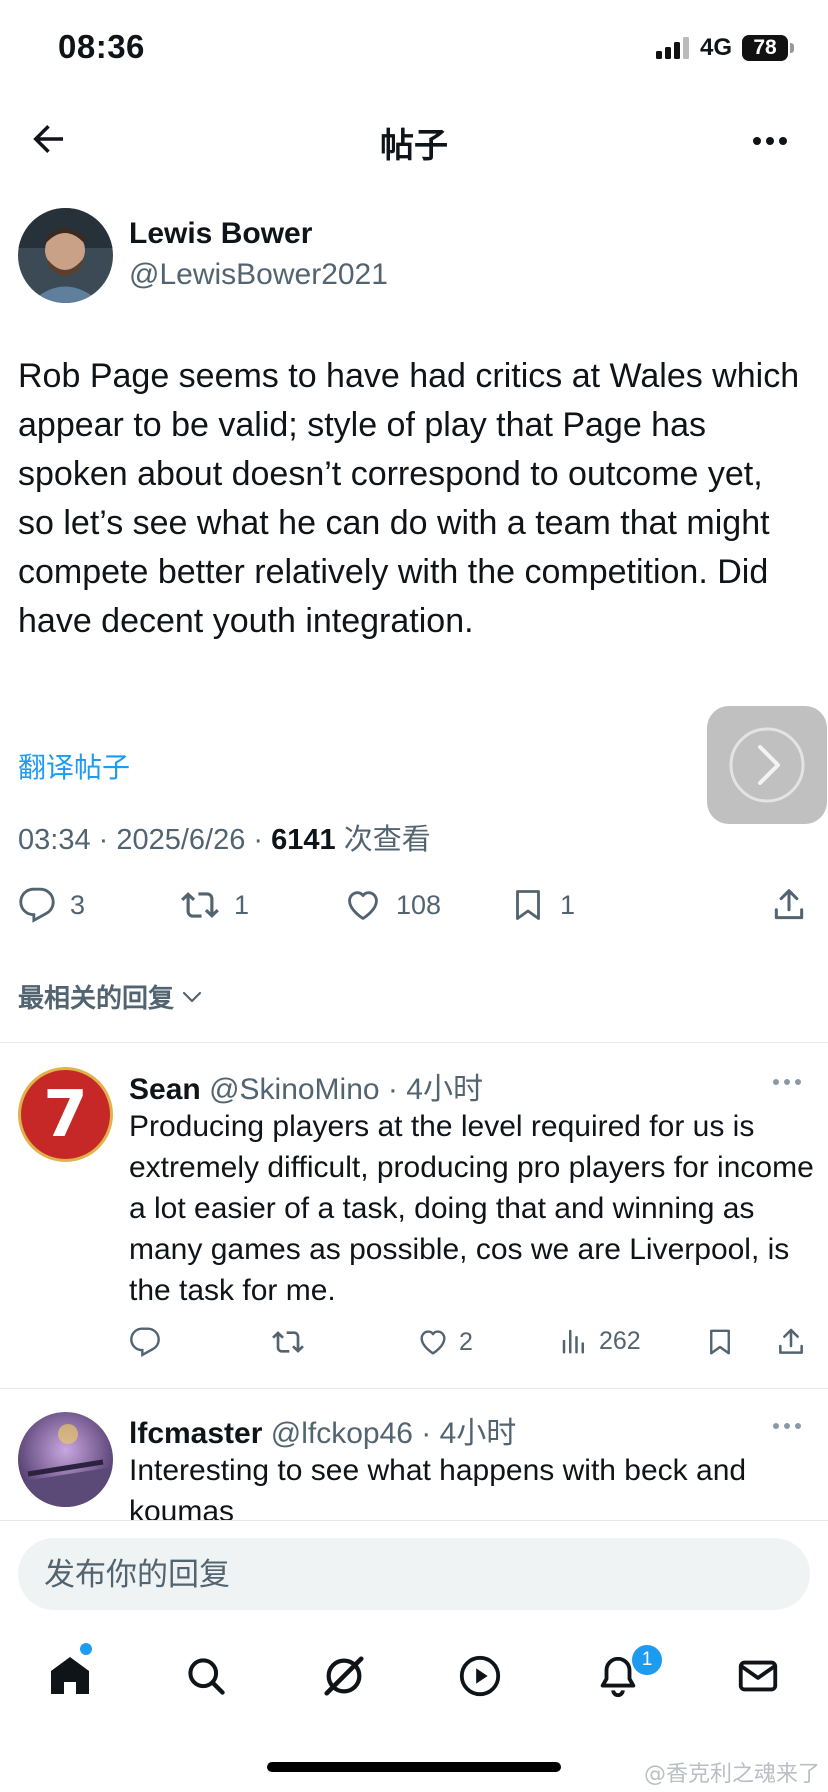 This screenshot has height=1792, width=828. Describe the element at coordinates (768, 48) in the screenshot. I see `battery-indicator: 78` at that location.